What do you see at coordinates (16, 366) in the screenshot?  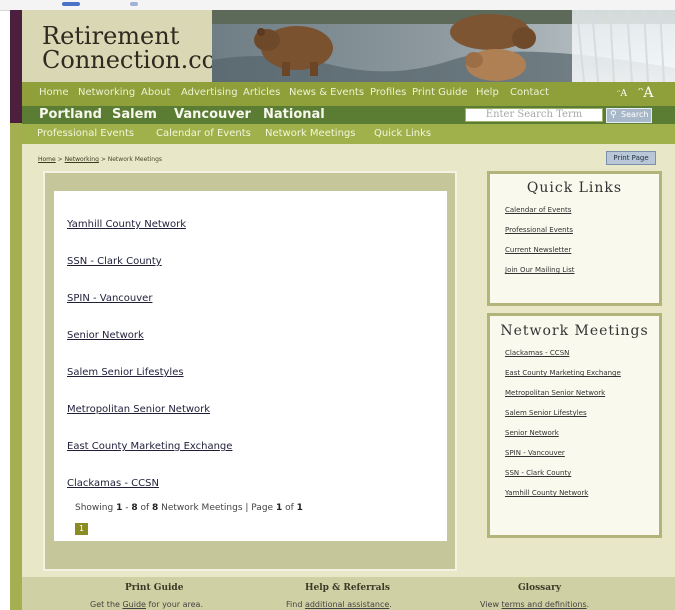 I see `left-accent-bar-lower` at bounding box center [16, 366].